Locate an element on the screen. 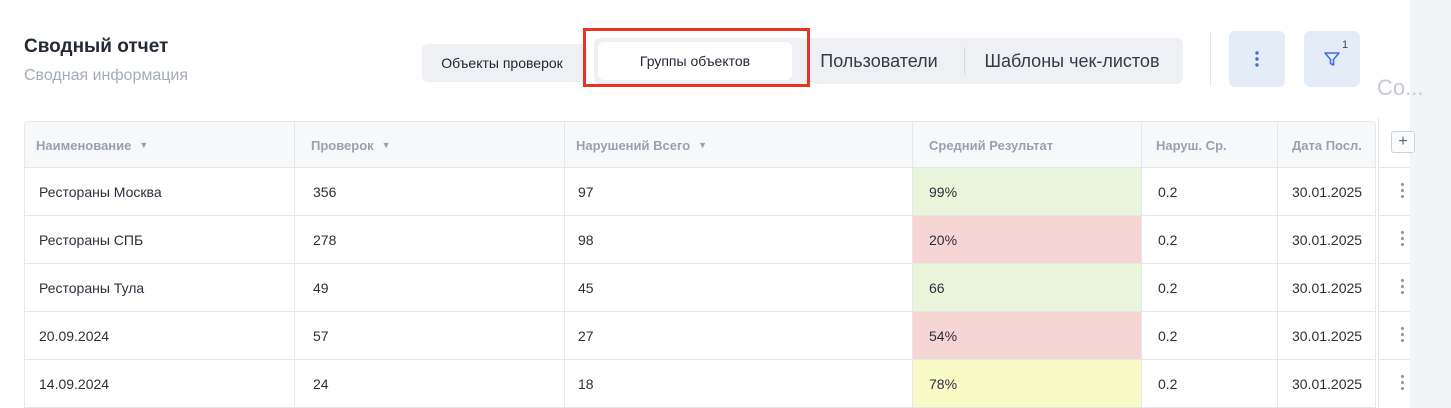 The height and width of the screenshot is (408, 1451). add-column-button: + is located at coordinates (1403, 142).